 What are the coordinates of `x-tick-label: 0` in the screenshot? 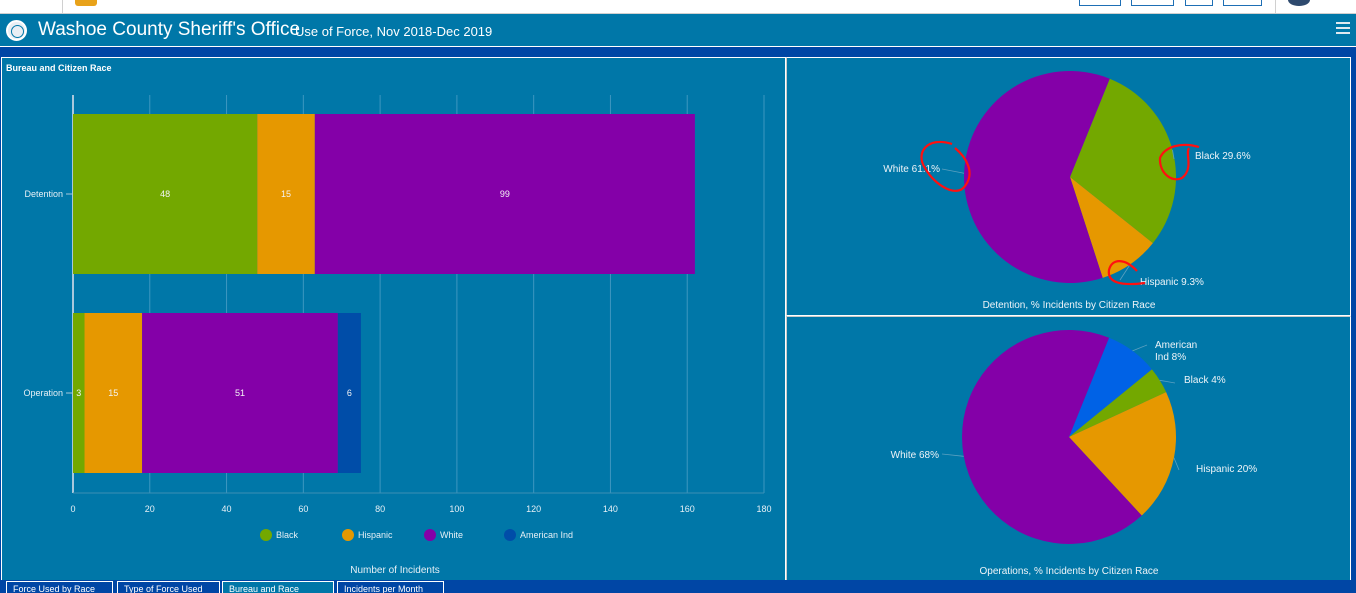 It's located at (72, 509).